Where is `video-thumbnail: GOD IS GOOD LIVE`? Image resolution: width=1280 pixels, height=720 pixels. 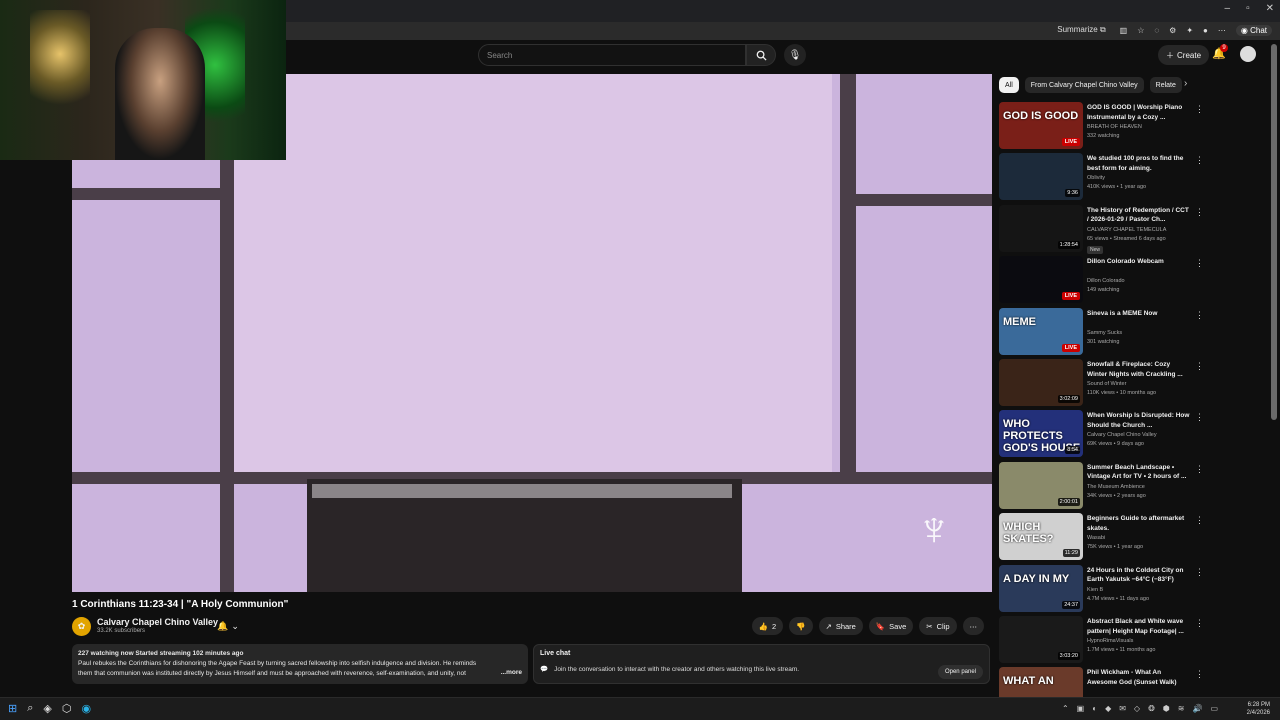
video-thumbnail: GOD IS GOOD LIVE is located at coordinates (1041, 125).